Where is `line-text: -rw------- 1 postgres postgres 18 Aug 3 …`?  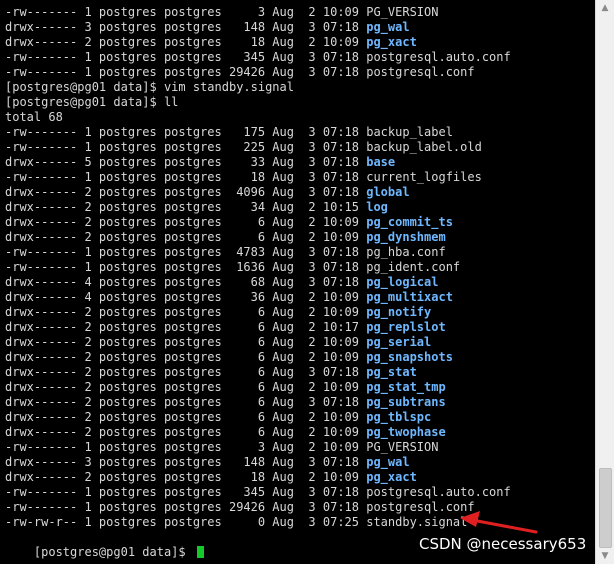 line-text: -rw------- 1 postgres postgres 18 Aug 3 … is located at coordinates (186, 177).